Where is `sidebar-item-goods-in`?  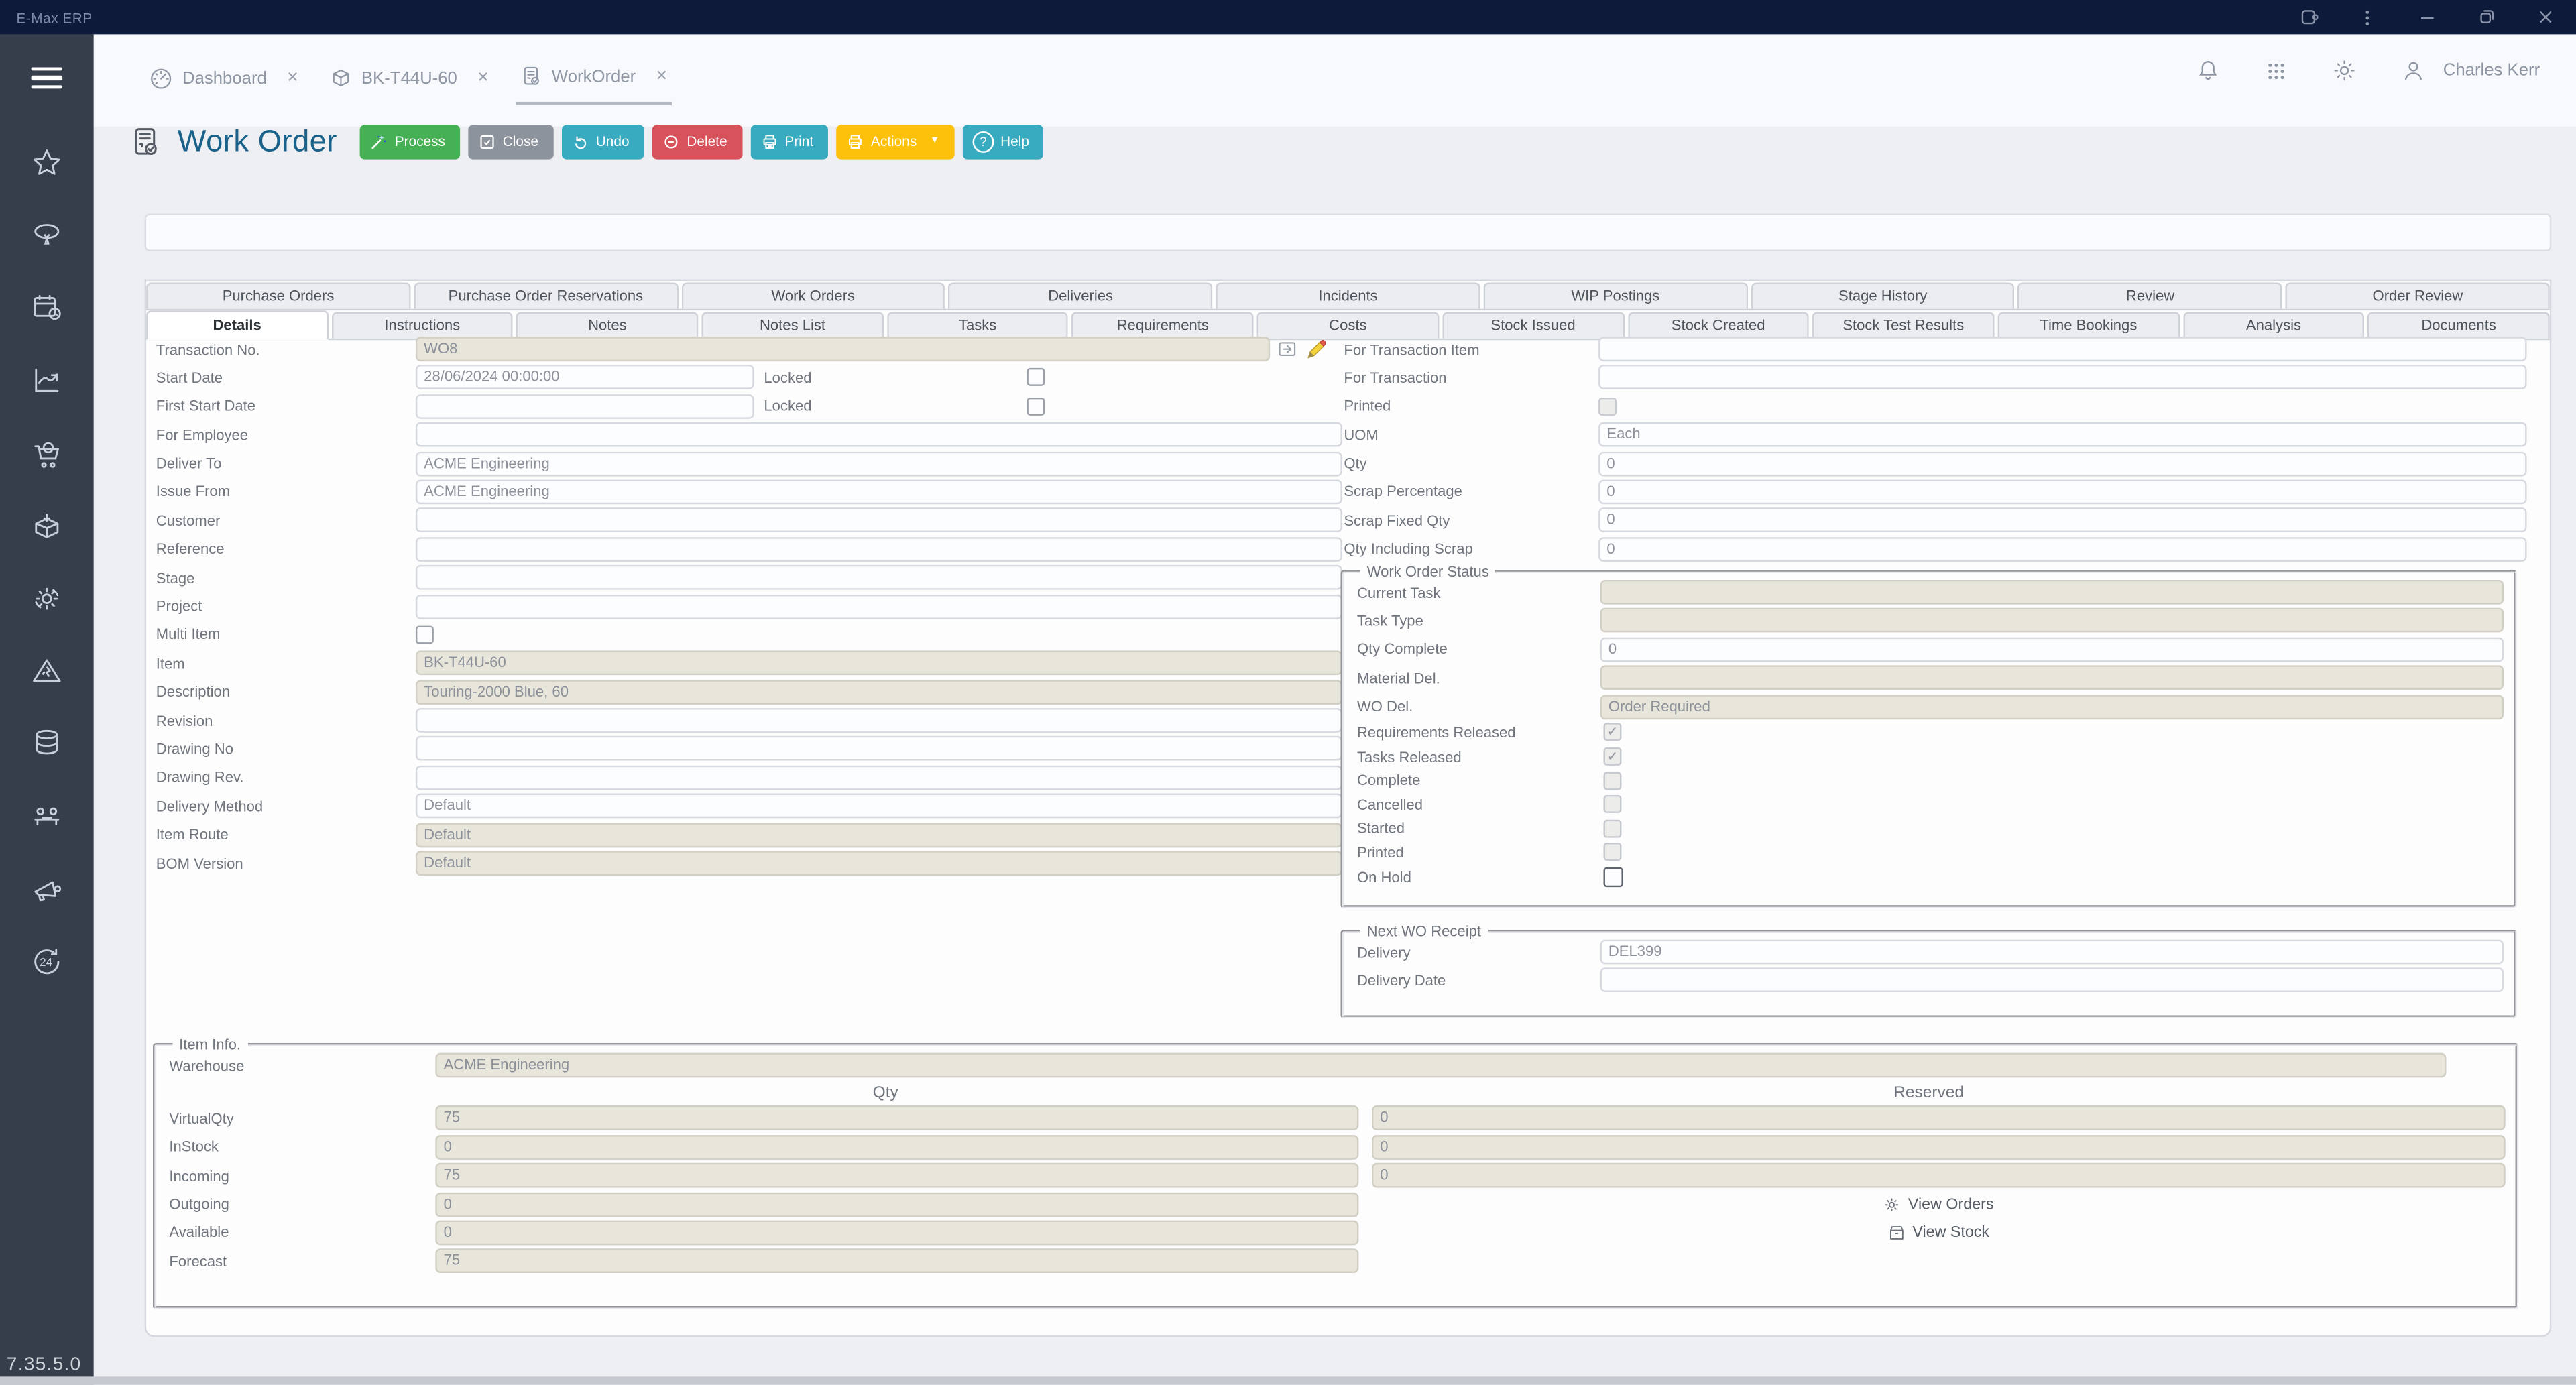
sidebar-item-goods-in is located at coordinates (47, 526).